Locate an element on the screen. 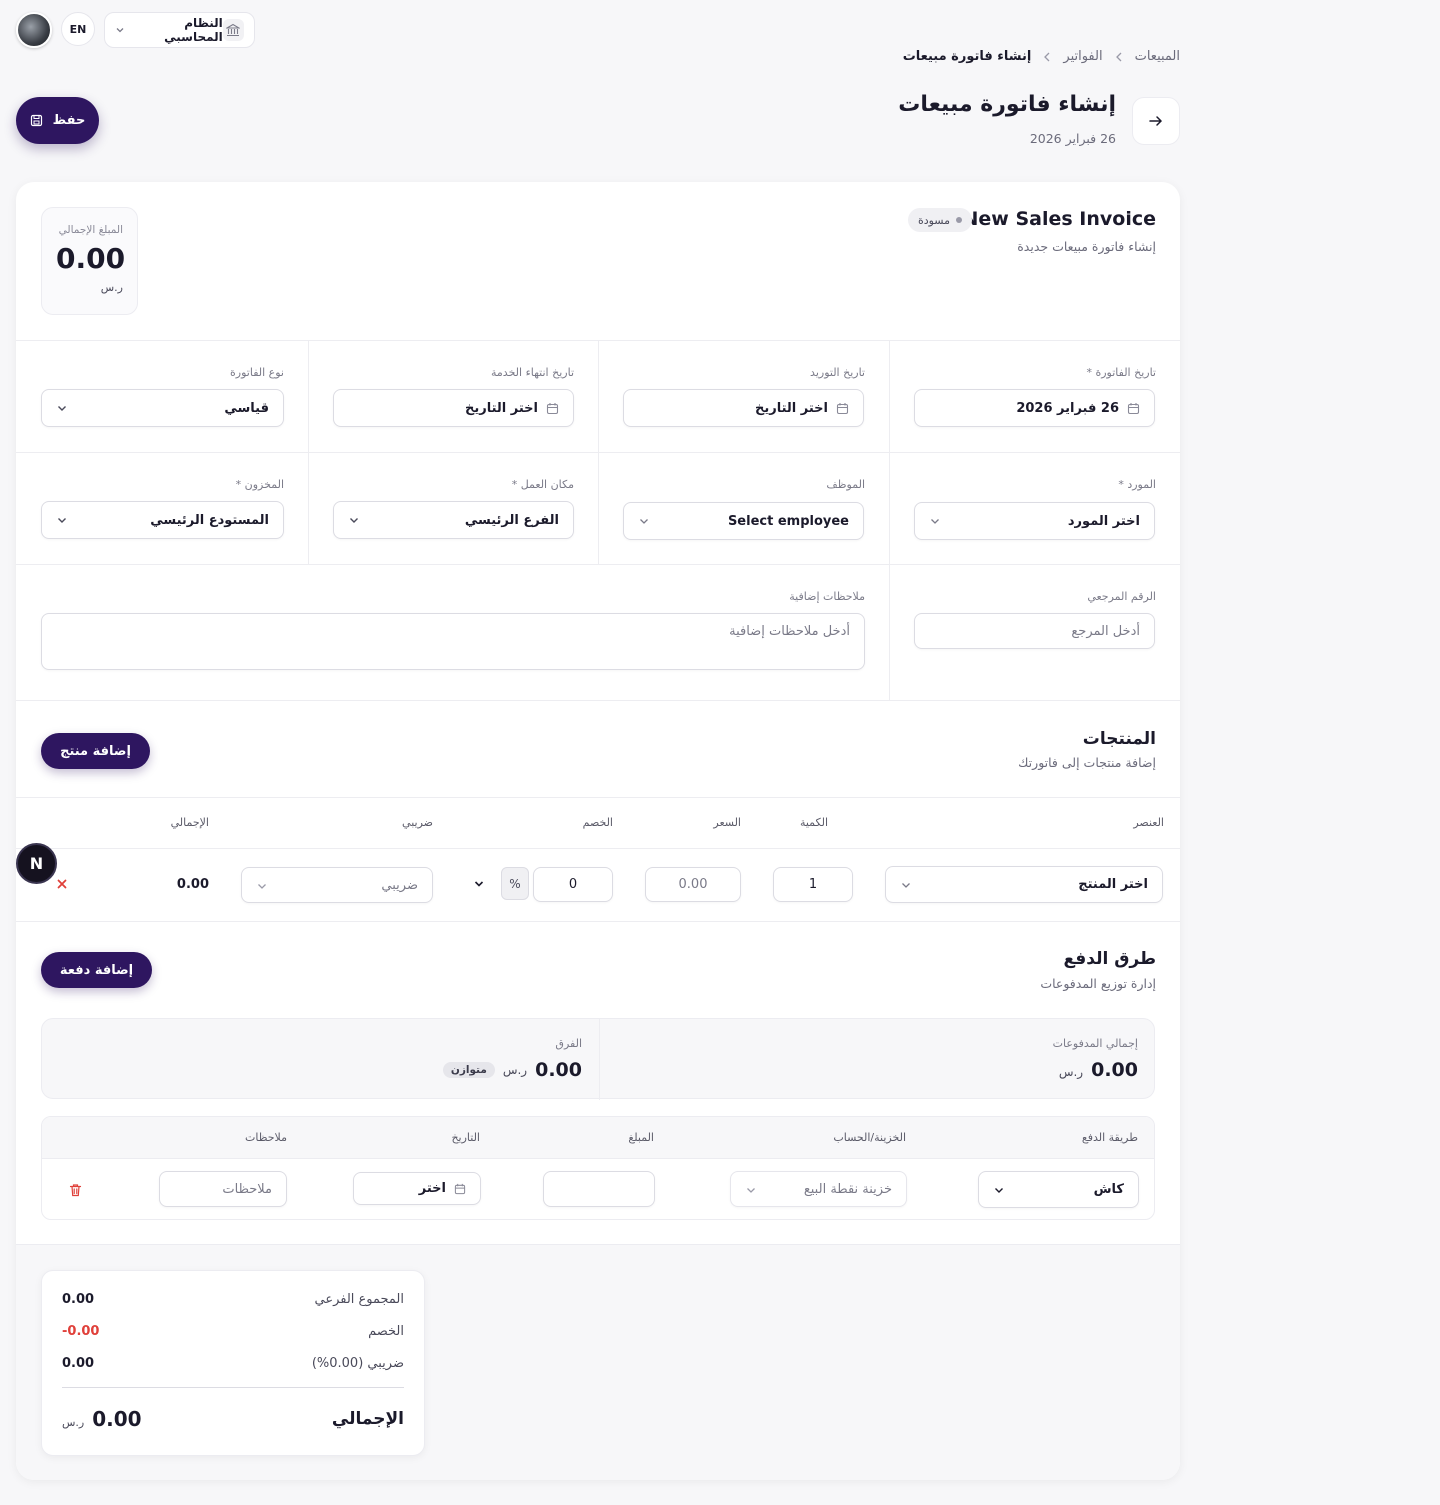  product-select-value: اختر المنتج is located at coordinates (1113, 884).